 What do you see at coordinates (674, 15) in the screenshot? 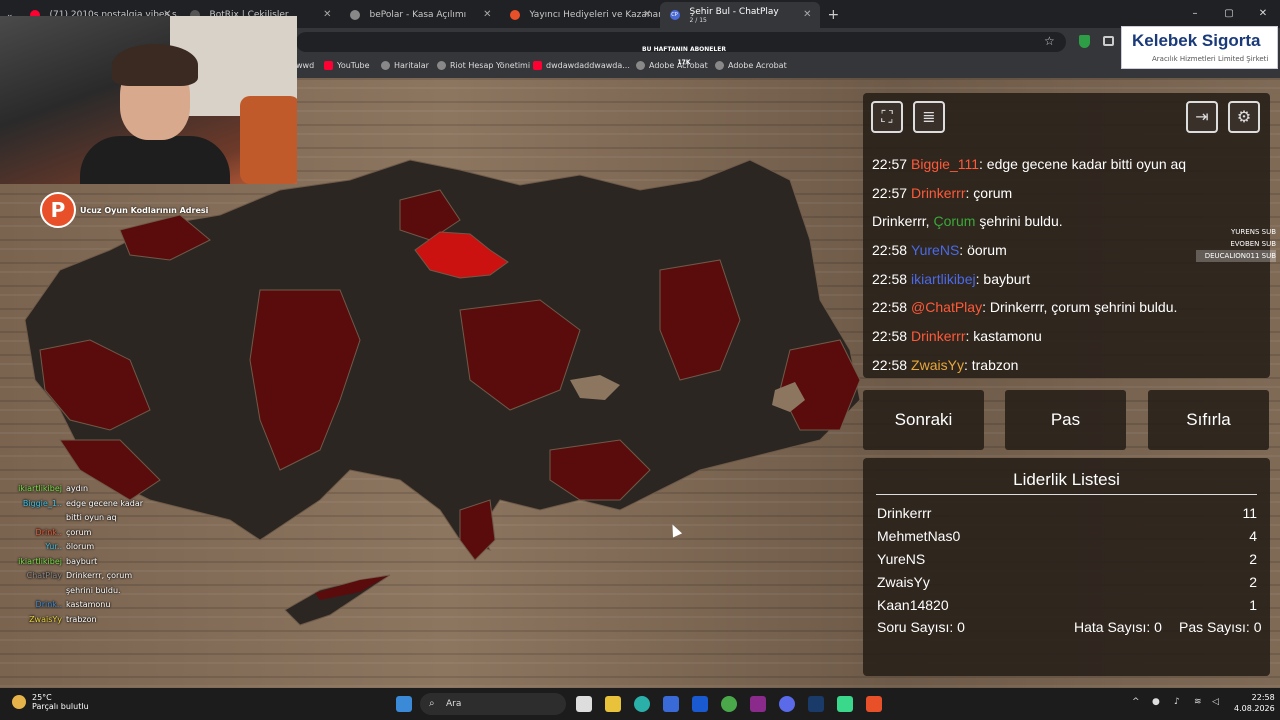
I see `chatplay-icon: CP` at bounding box center [674, 15].